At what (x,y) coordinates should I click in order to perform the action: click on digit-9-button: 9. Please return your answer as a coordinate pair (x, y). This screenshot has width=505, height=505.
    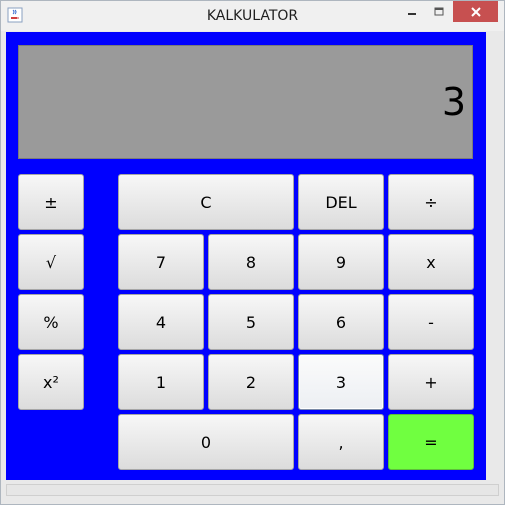
    Looking at the image, I should click on (341, 262).